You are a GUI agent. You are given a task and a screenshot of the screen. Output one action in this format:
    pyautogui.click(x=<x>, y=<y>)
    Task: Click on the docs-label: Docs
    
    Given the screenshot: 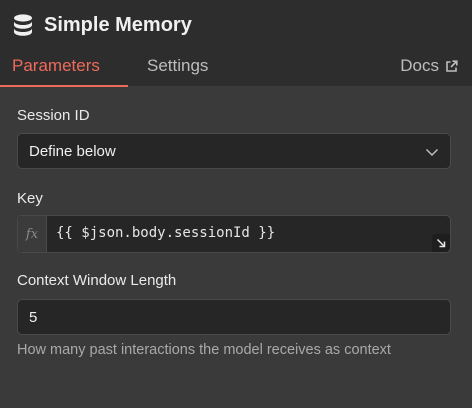 What is the action you would take?
    pyautogui.click(x=419, y=65)
    